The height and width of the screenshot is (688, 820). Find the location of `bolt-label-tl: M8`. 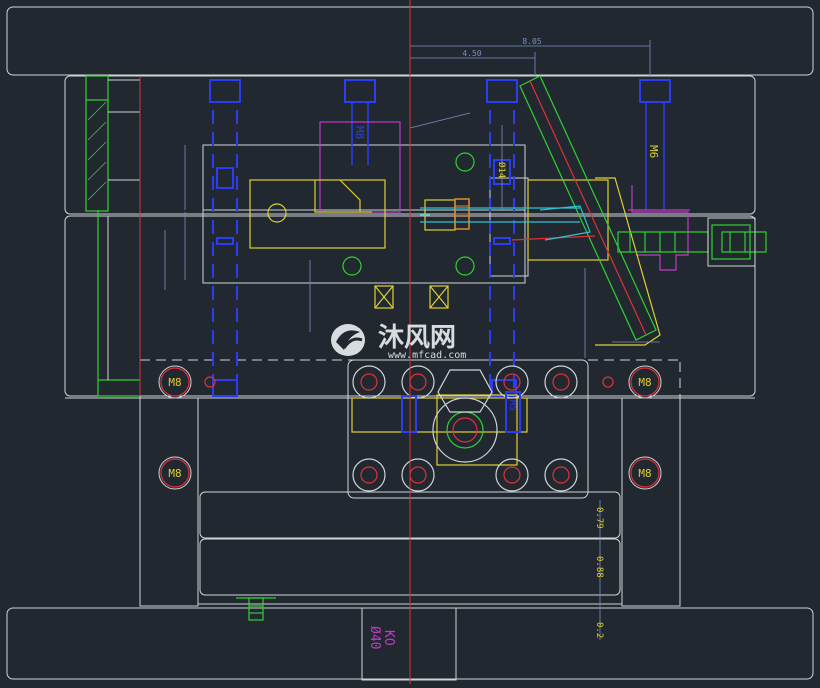

bolt-label-tl: M8 is located at coordinates (174, 382).